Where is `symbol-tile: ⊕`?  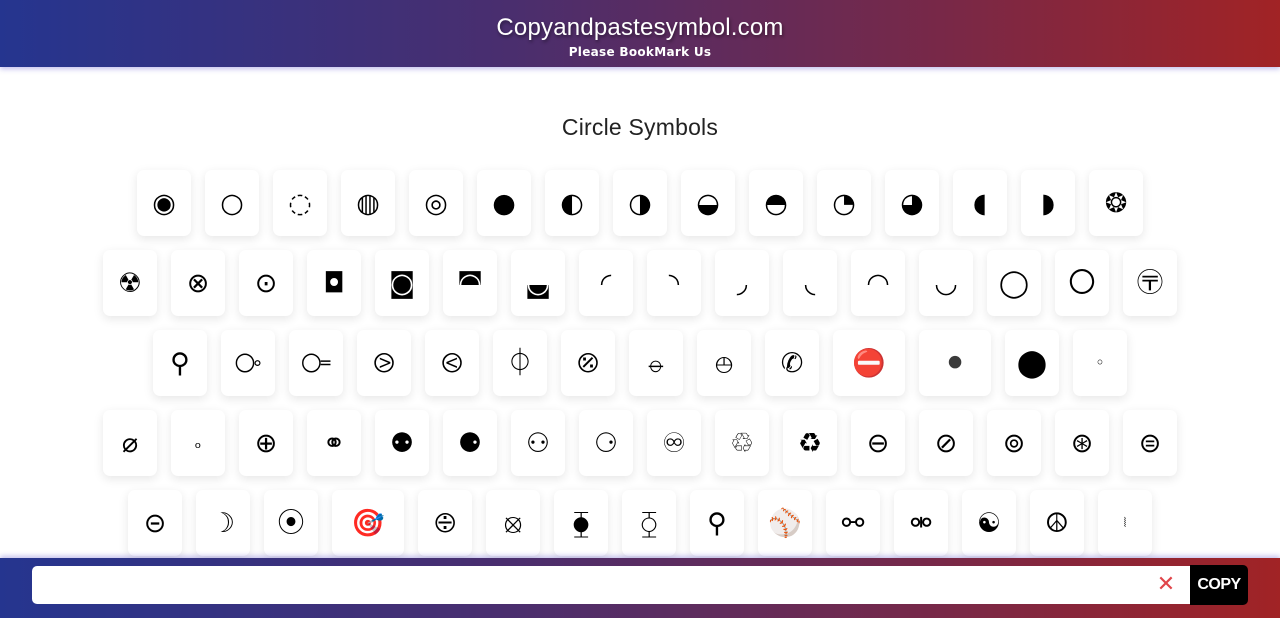
symbol-tile: ⊕ is located at coordinates (266, 443).